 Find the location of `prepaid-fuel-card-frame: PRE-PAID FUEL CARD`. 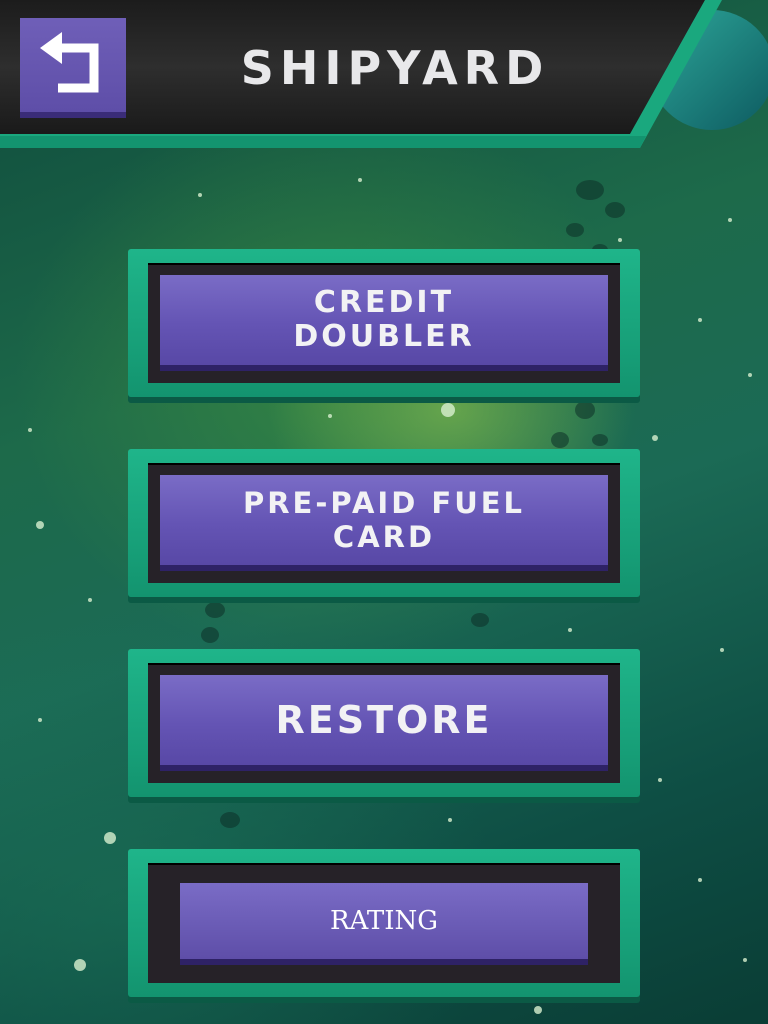

prepaid-fuel-card-frame: PRE-PAID FUEL CARD is located at coordinates (384, 523).